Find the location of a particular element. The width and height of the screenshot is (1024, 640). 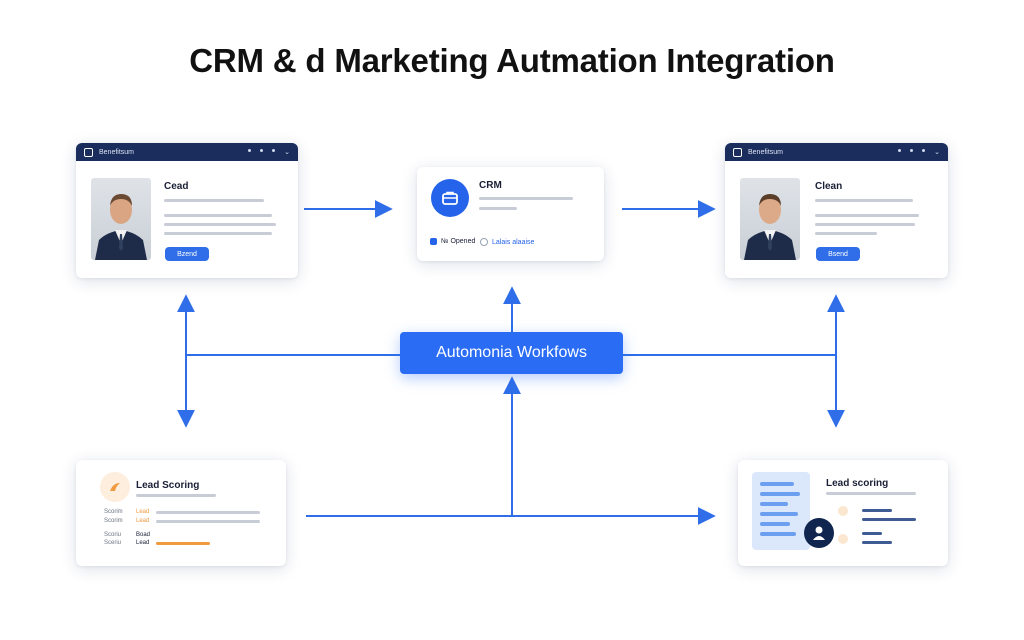

row-value: Boad is located at coordinates (143, 535).